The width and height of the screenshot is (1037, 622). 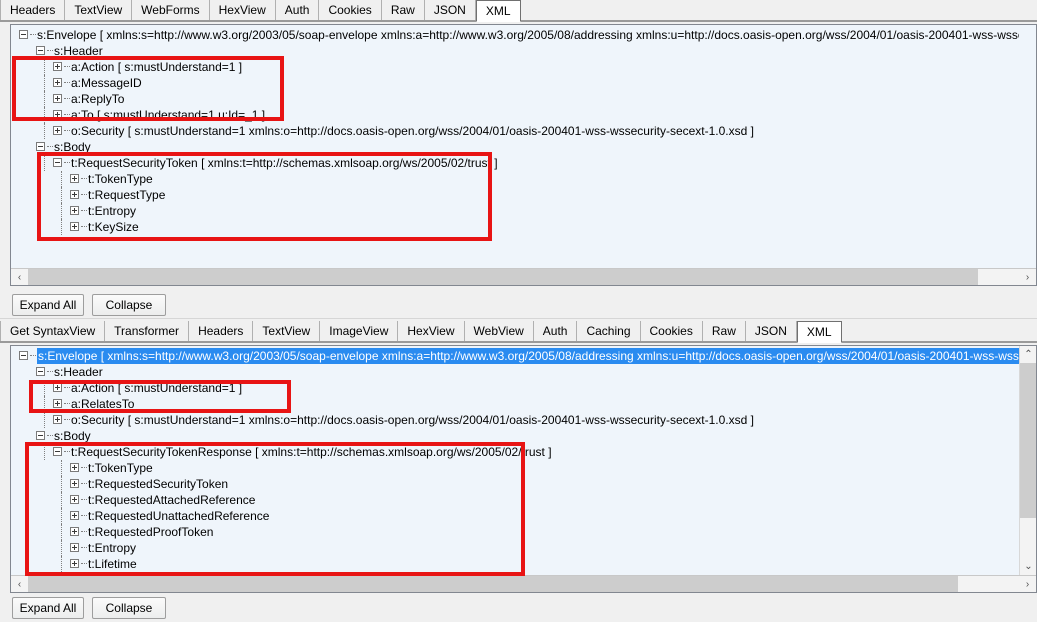 What do you see at coordinates (53, 331) in the screenshot?
I see `tab-get-syntaxview: Get SyntaxView` at bounding box center [53, 331].